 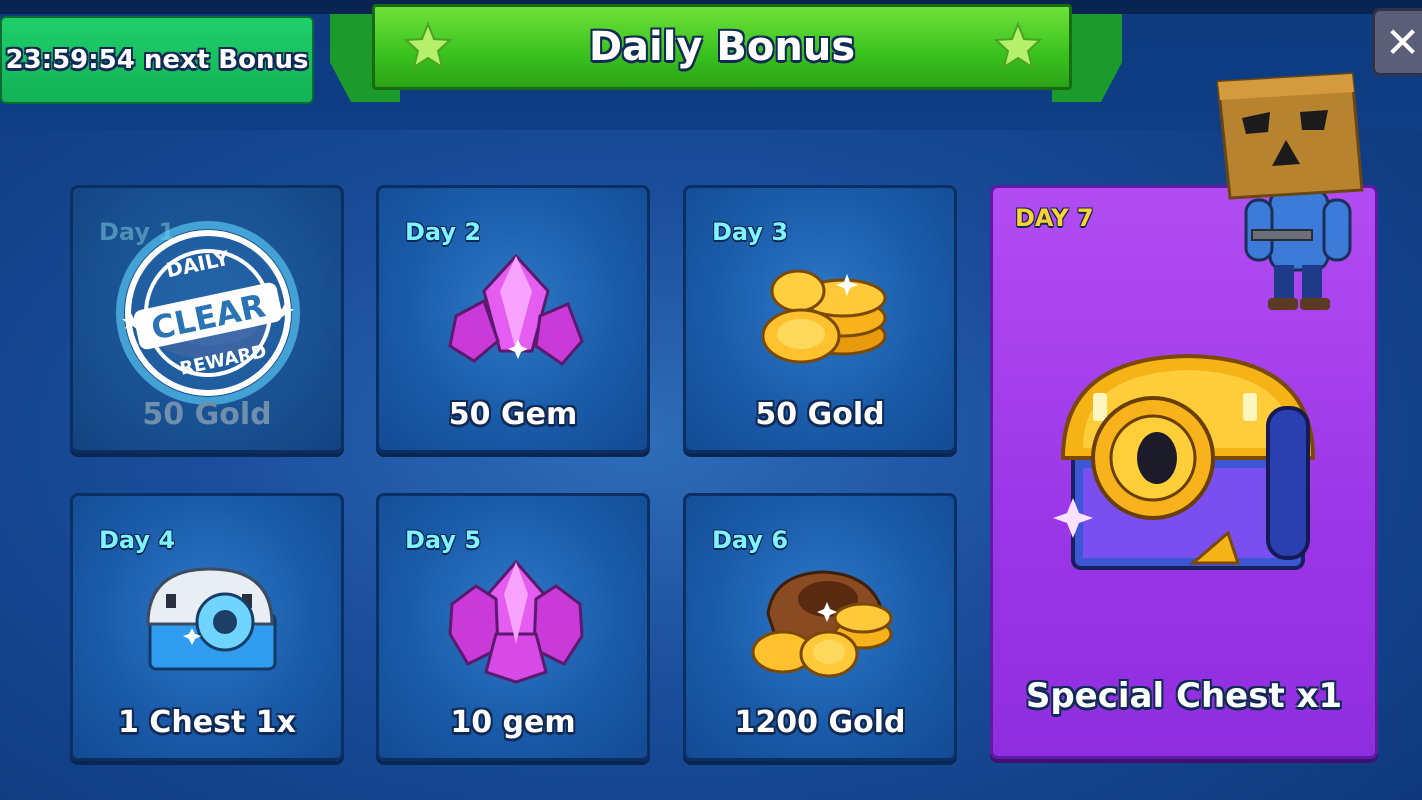 What do you see at coordinates (750, 232) in the screenshot?
I see `day-label: Day 3` at bounding box center [750, 232].